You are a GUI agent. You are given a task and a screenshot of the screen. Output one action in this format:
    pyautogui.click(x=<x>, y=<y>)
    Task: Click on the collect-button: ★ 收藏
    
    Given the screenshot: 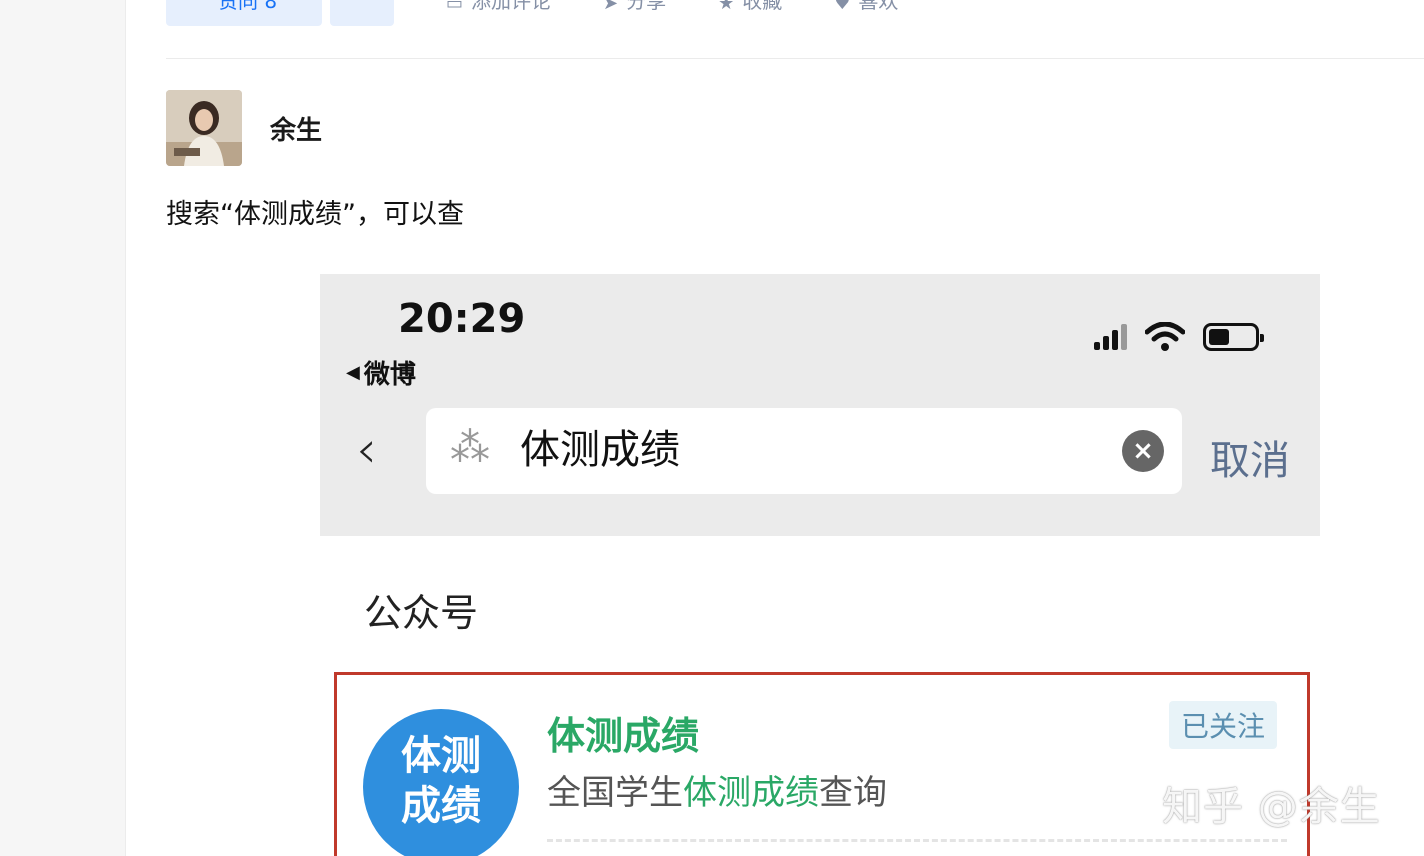 What is the action you would take?
    pyautogui.click(x=750, y=13)
    